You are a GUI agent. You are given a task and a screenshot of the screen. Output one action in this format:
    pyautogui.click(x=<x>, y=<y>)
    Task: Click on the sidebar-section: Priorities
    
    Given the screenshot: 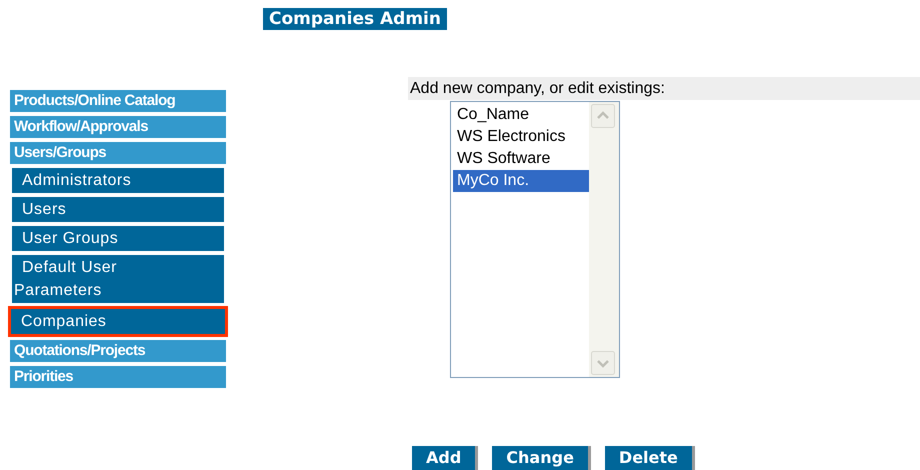 What is the action you would take?
    pyautogui.click(x=118, y=377)
    